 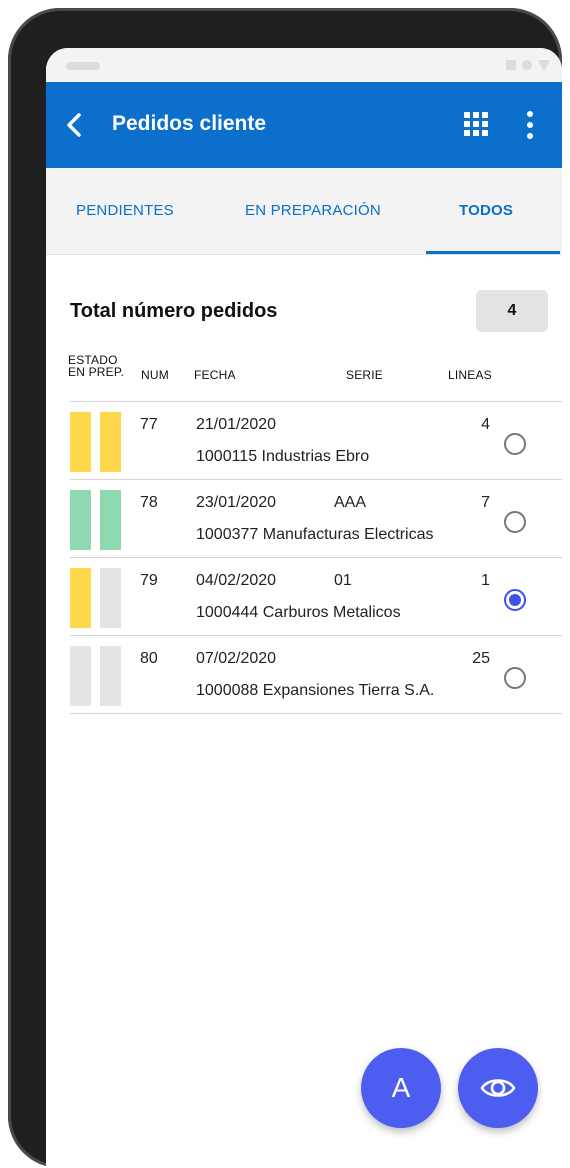 I want to click on eye-icon, so click(x=498, y=1088).